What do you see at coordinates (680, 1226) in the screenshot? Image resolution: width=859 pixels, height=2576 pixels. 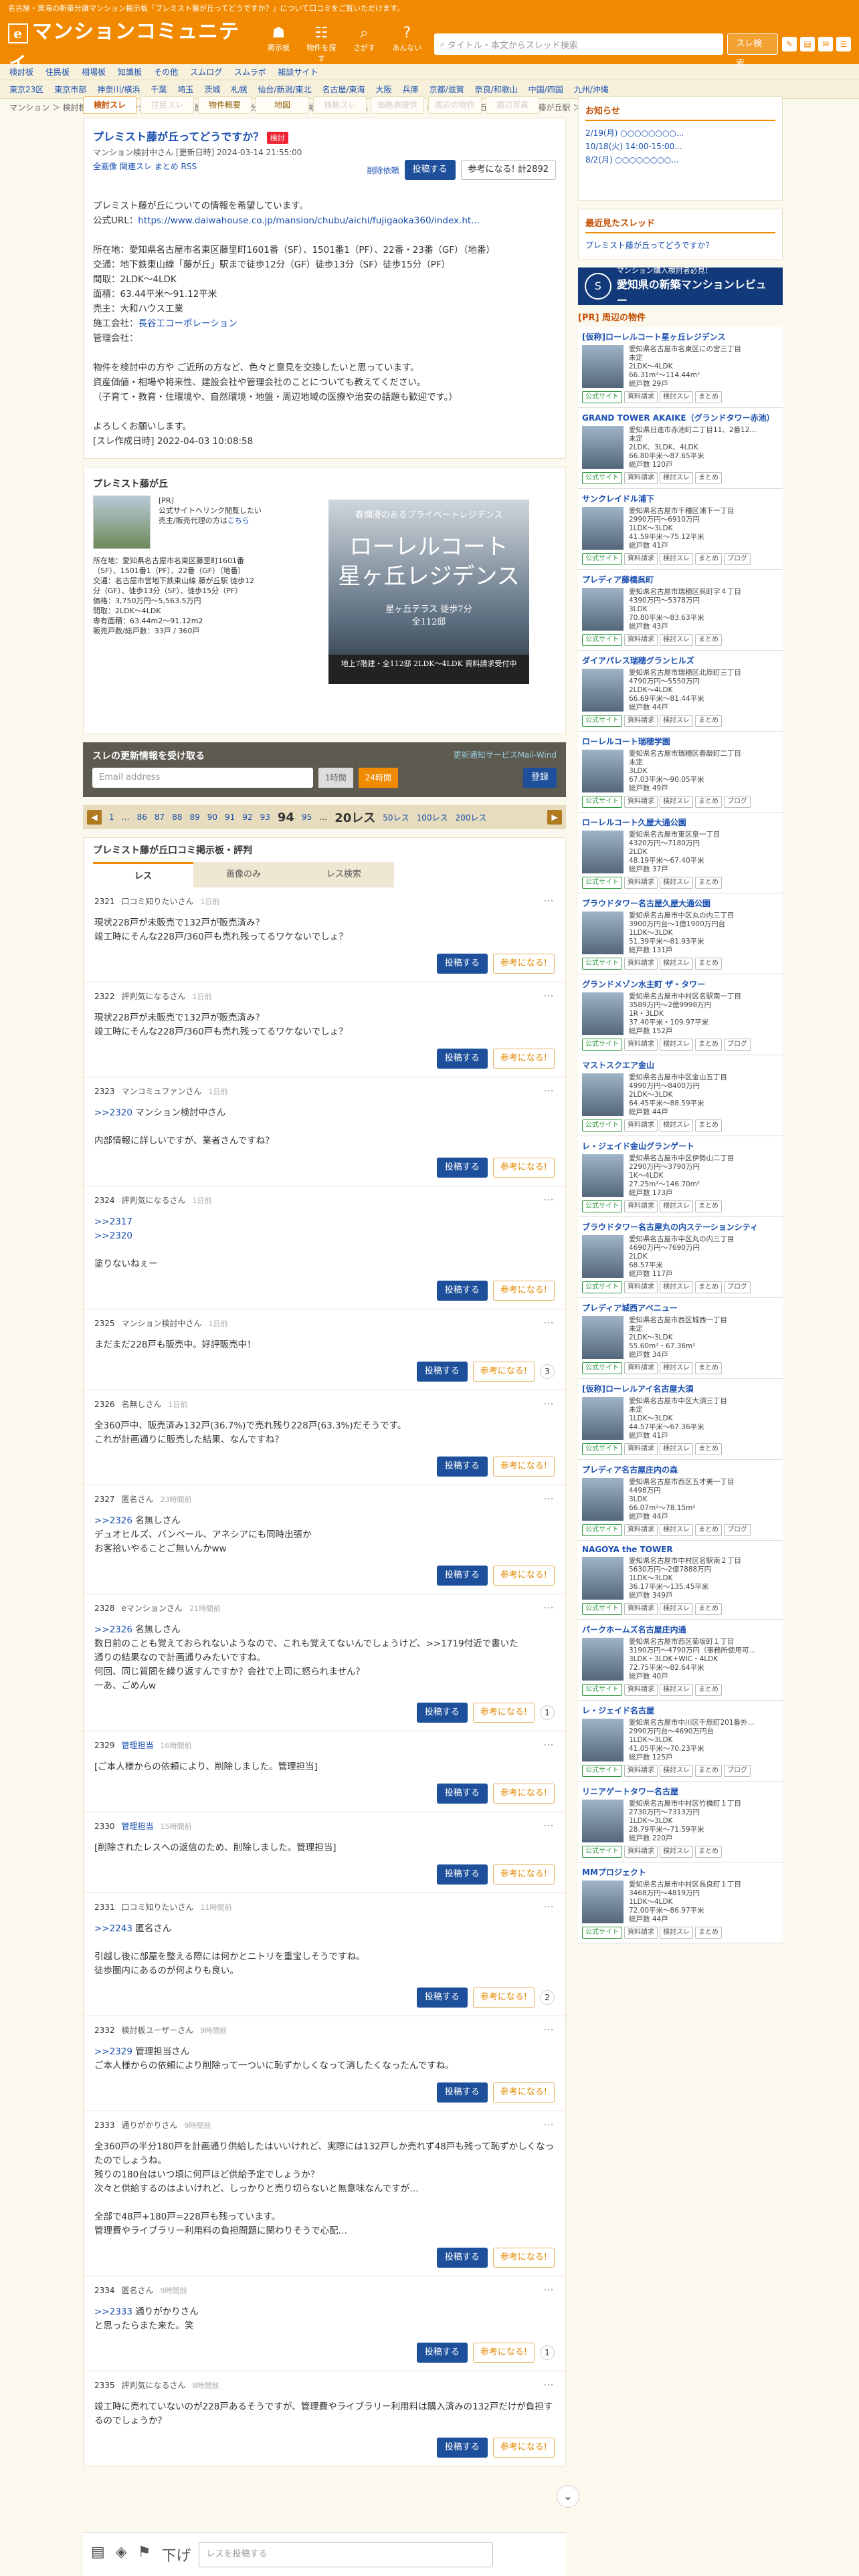 I see `nearby-item-name: ブラウドタワー名古屋丸の内ステーションシティ` at bounding box center [680, 1226].